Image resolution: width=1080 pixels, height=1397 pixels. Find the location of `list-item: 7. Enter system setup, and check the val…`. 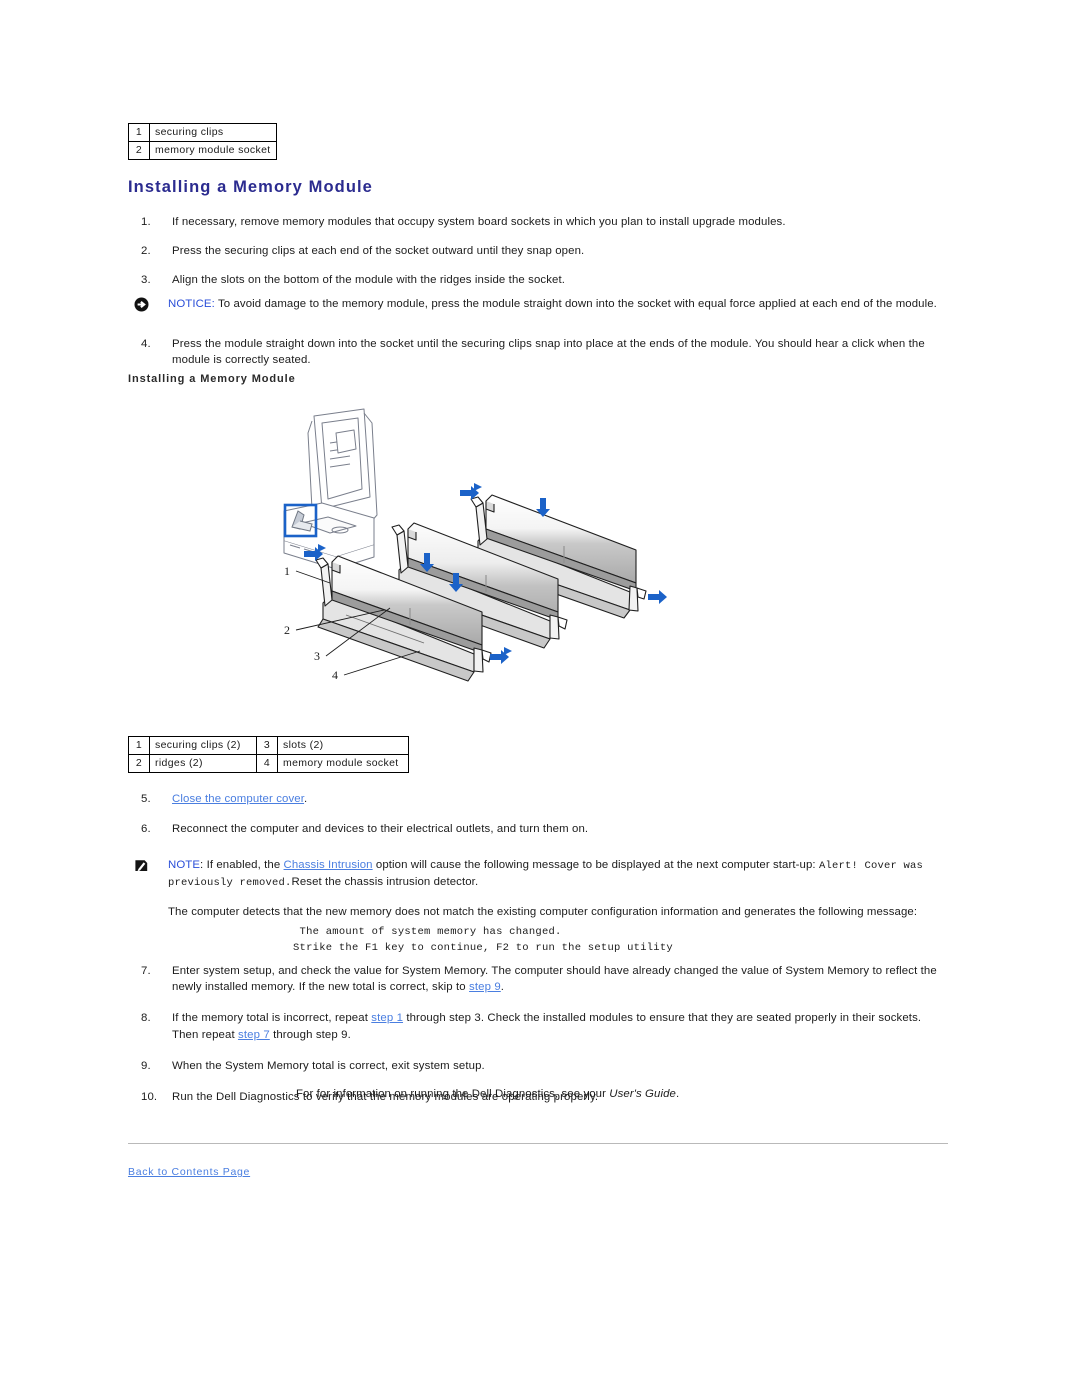

list-item: 7. Enter system setup, and check the val… is located at coordinates (538, 979).